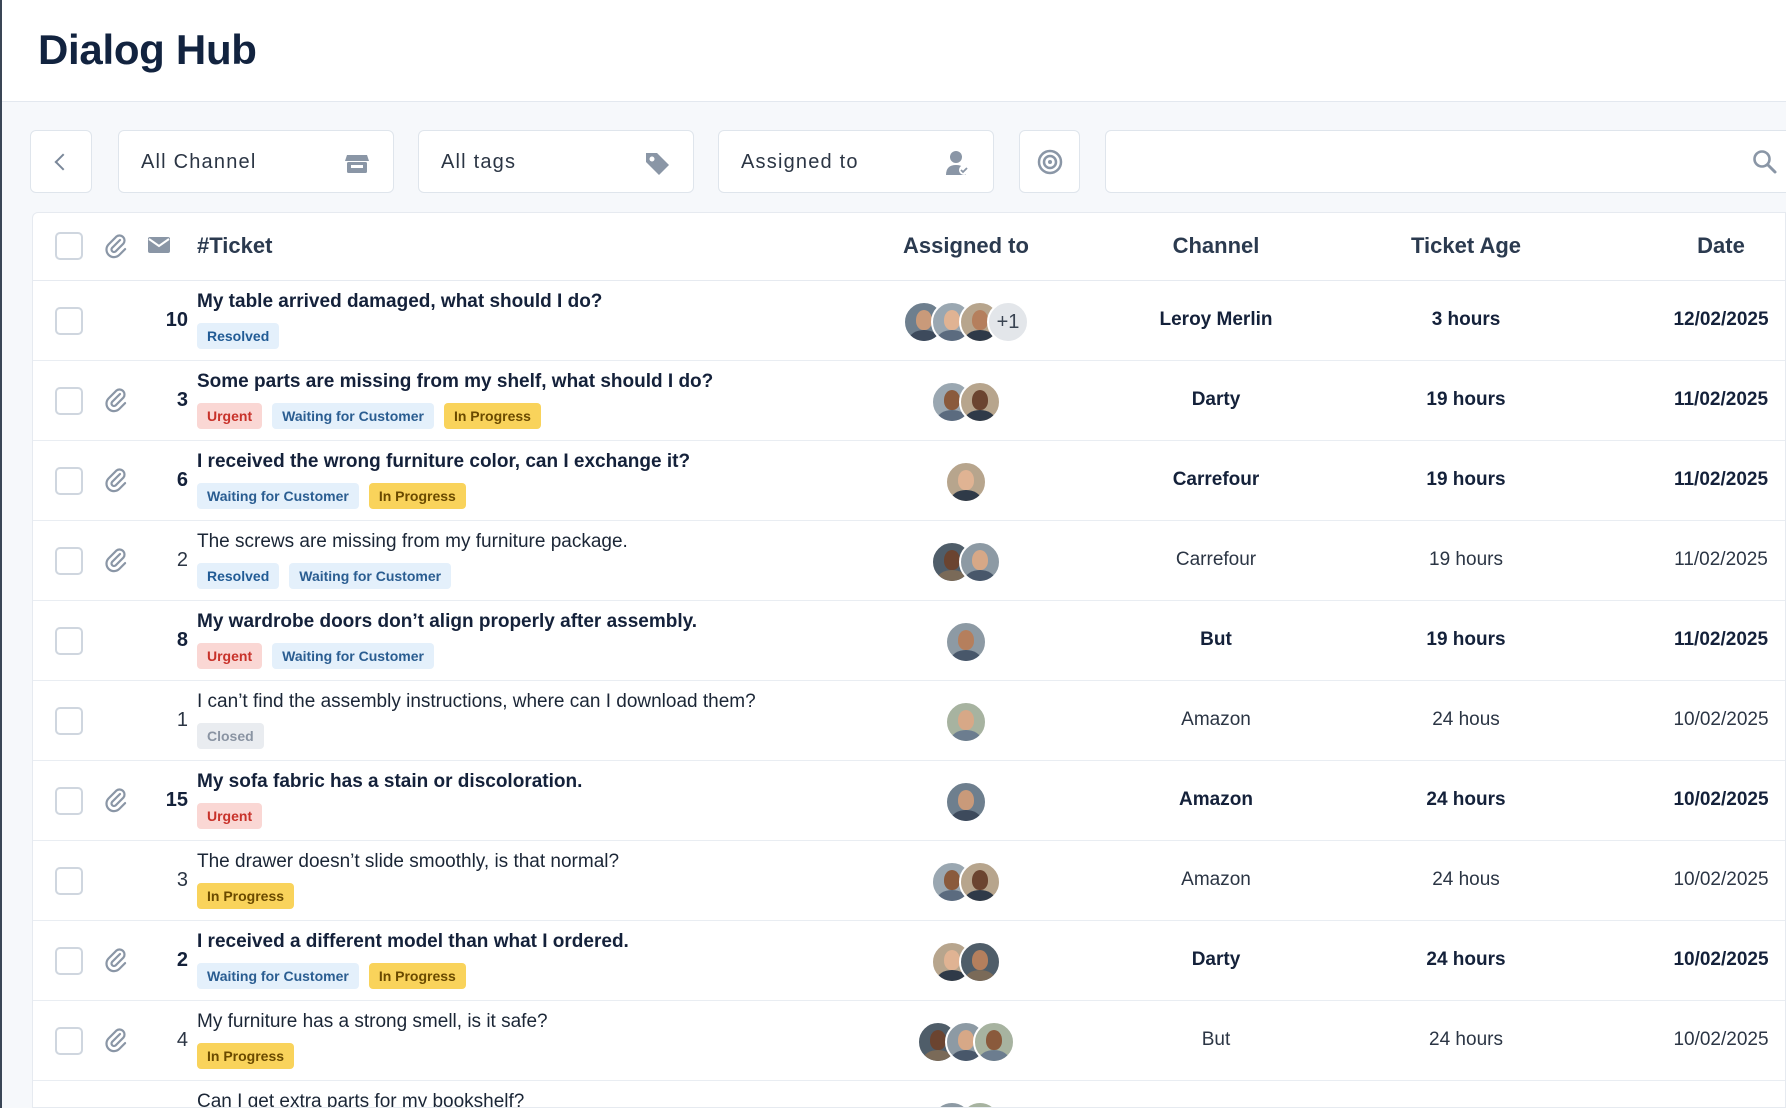  I want to click on channel-filter: All Channel, so click(256, 161).